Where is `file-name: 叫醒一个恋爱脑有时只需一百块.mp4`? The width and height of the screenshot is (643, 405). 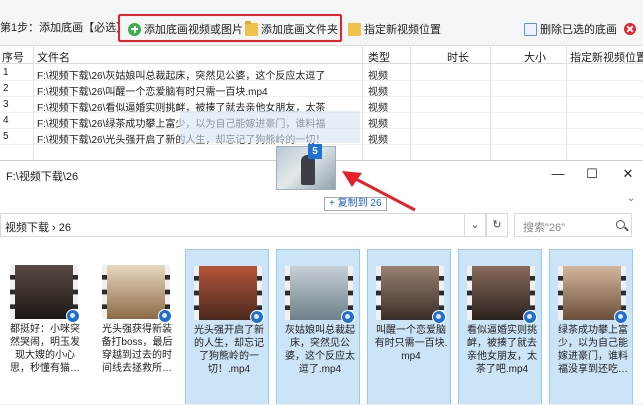
file-name: 叫醒一个恋爱脑有时只需一百块.mp4 is located at coordinates (411, 343).